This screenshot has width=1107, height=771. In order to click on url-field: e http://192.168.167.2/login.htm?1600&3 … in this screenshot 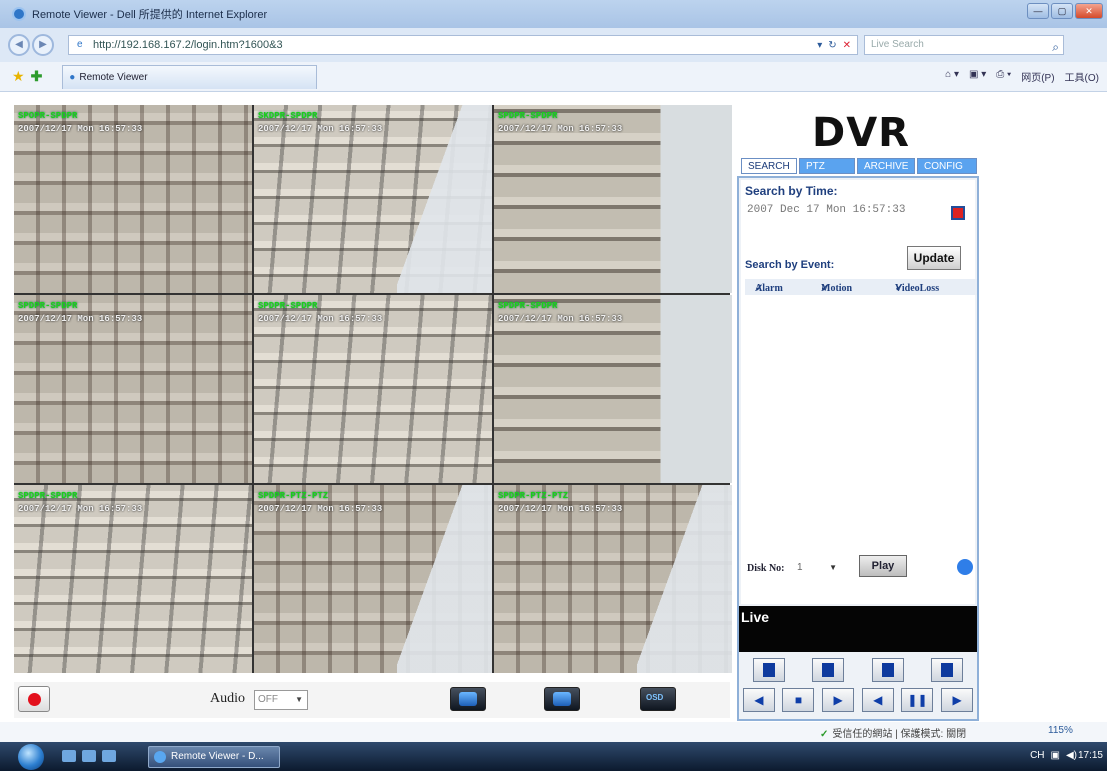, I will do `click(463, 45)`.